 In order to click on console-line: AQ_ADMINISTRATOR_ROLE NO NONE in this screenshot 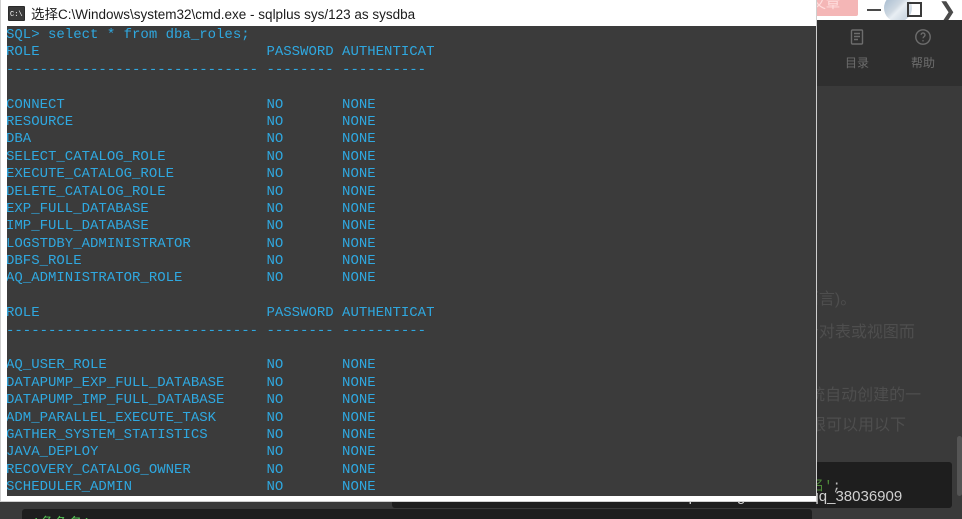, I will do `click(191, 278)`.